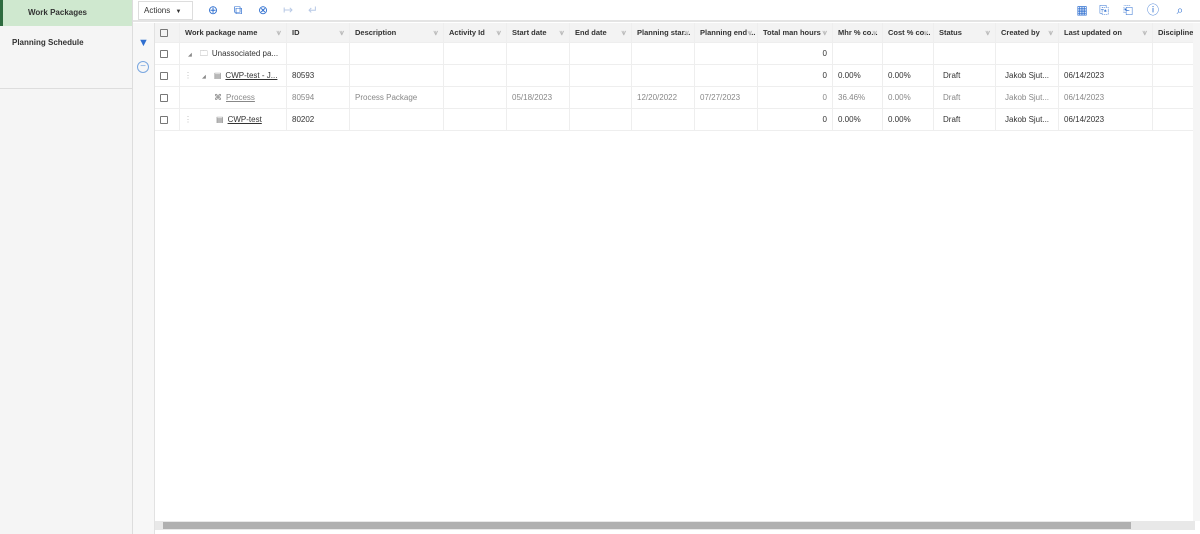 Image resolution: width=1200 pixels, height=534 pixels. I want to click on cell-value: 07/27/2023, so click(720, 97).